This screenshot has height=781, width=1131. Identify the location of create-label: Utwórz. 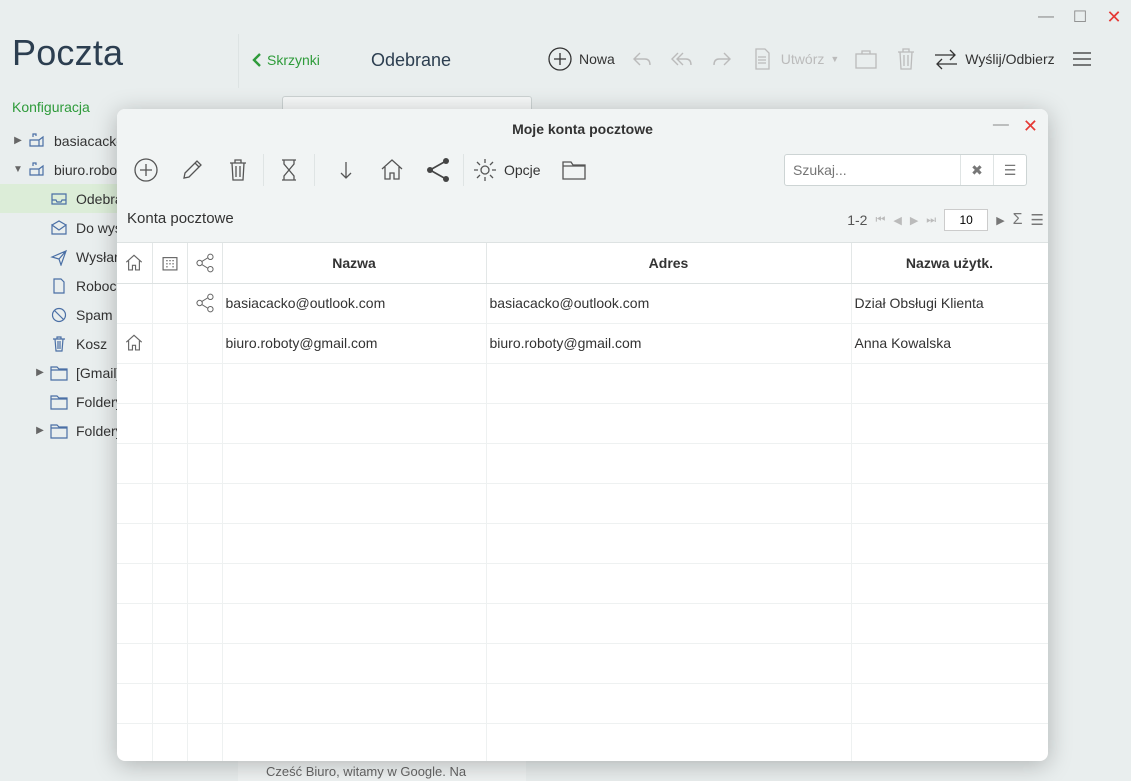
(802, 59).